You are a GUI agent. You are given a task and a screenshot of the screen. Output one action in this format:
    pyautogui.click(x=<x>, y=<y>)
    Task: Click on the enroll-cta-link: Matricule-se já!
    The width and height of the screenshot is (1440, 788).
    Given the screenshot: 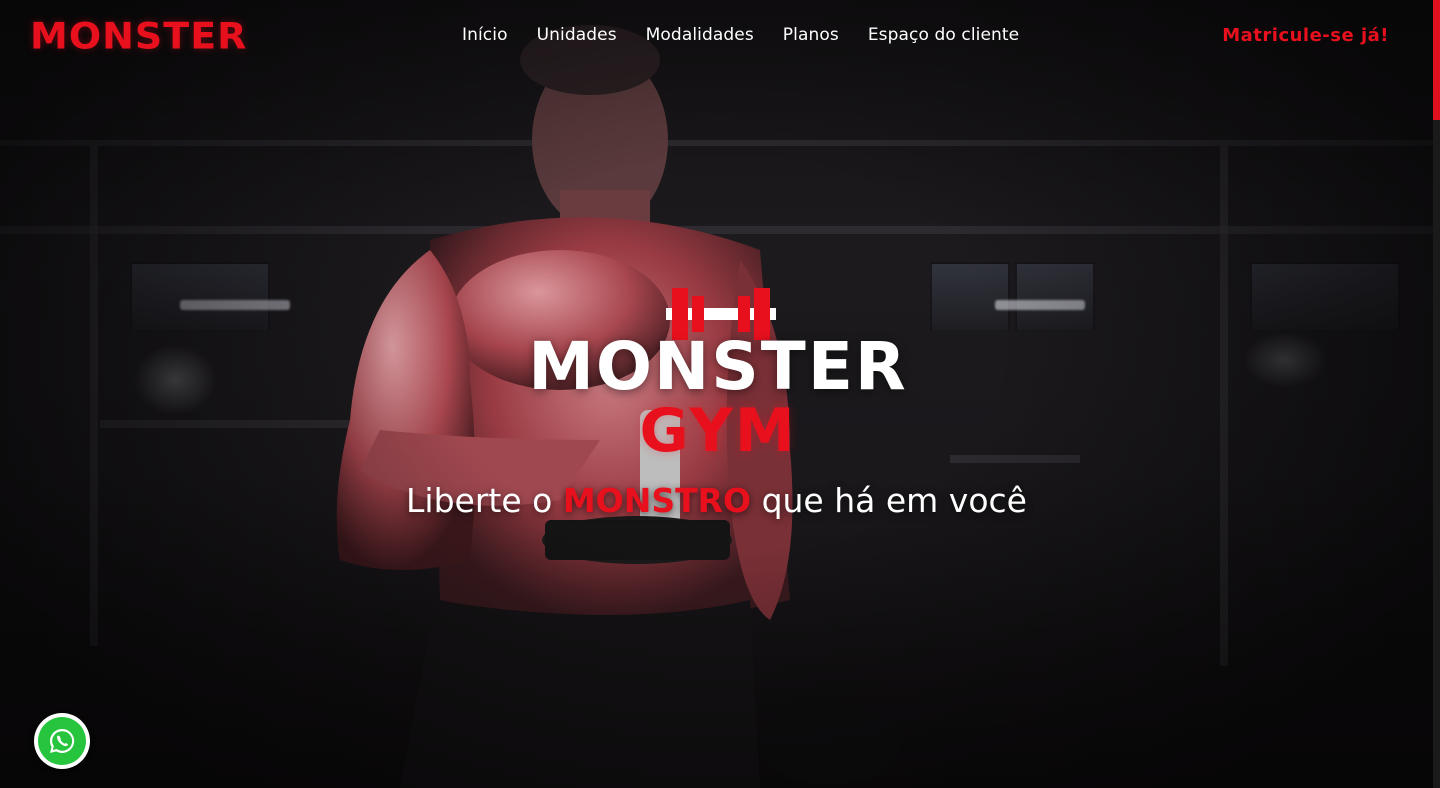 What is the action you would take?
    pyautogui.click(x=1305, y=35)
    